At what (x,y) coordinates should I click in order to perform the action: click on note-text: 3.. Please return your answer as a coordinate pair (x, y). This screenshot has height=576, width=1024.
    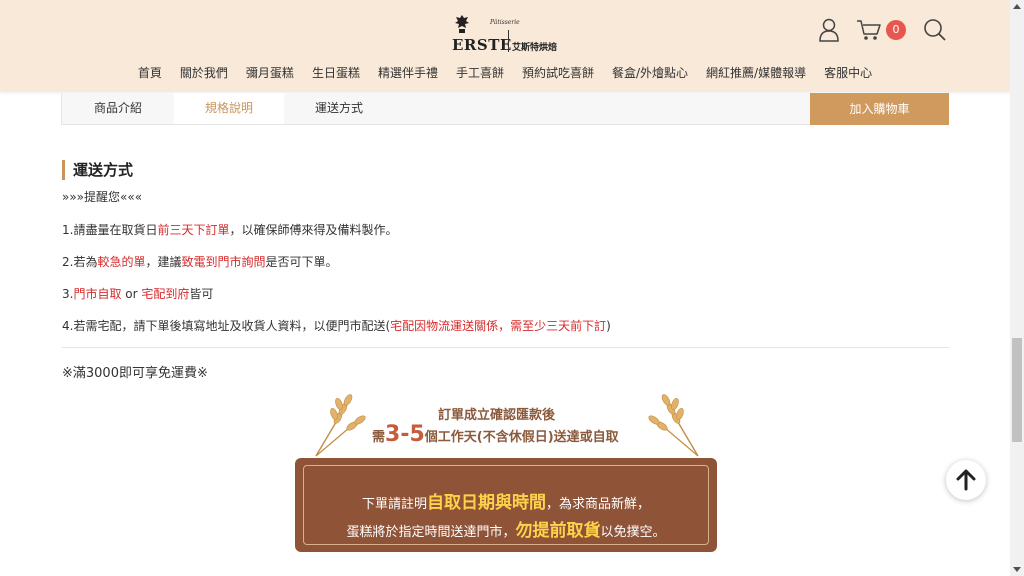
    Looking at the image, I should click on (68, 294).